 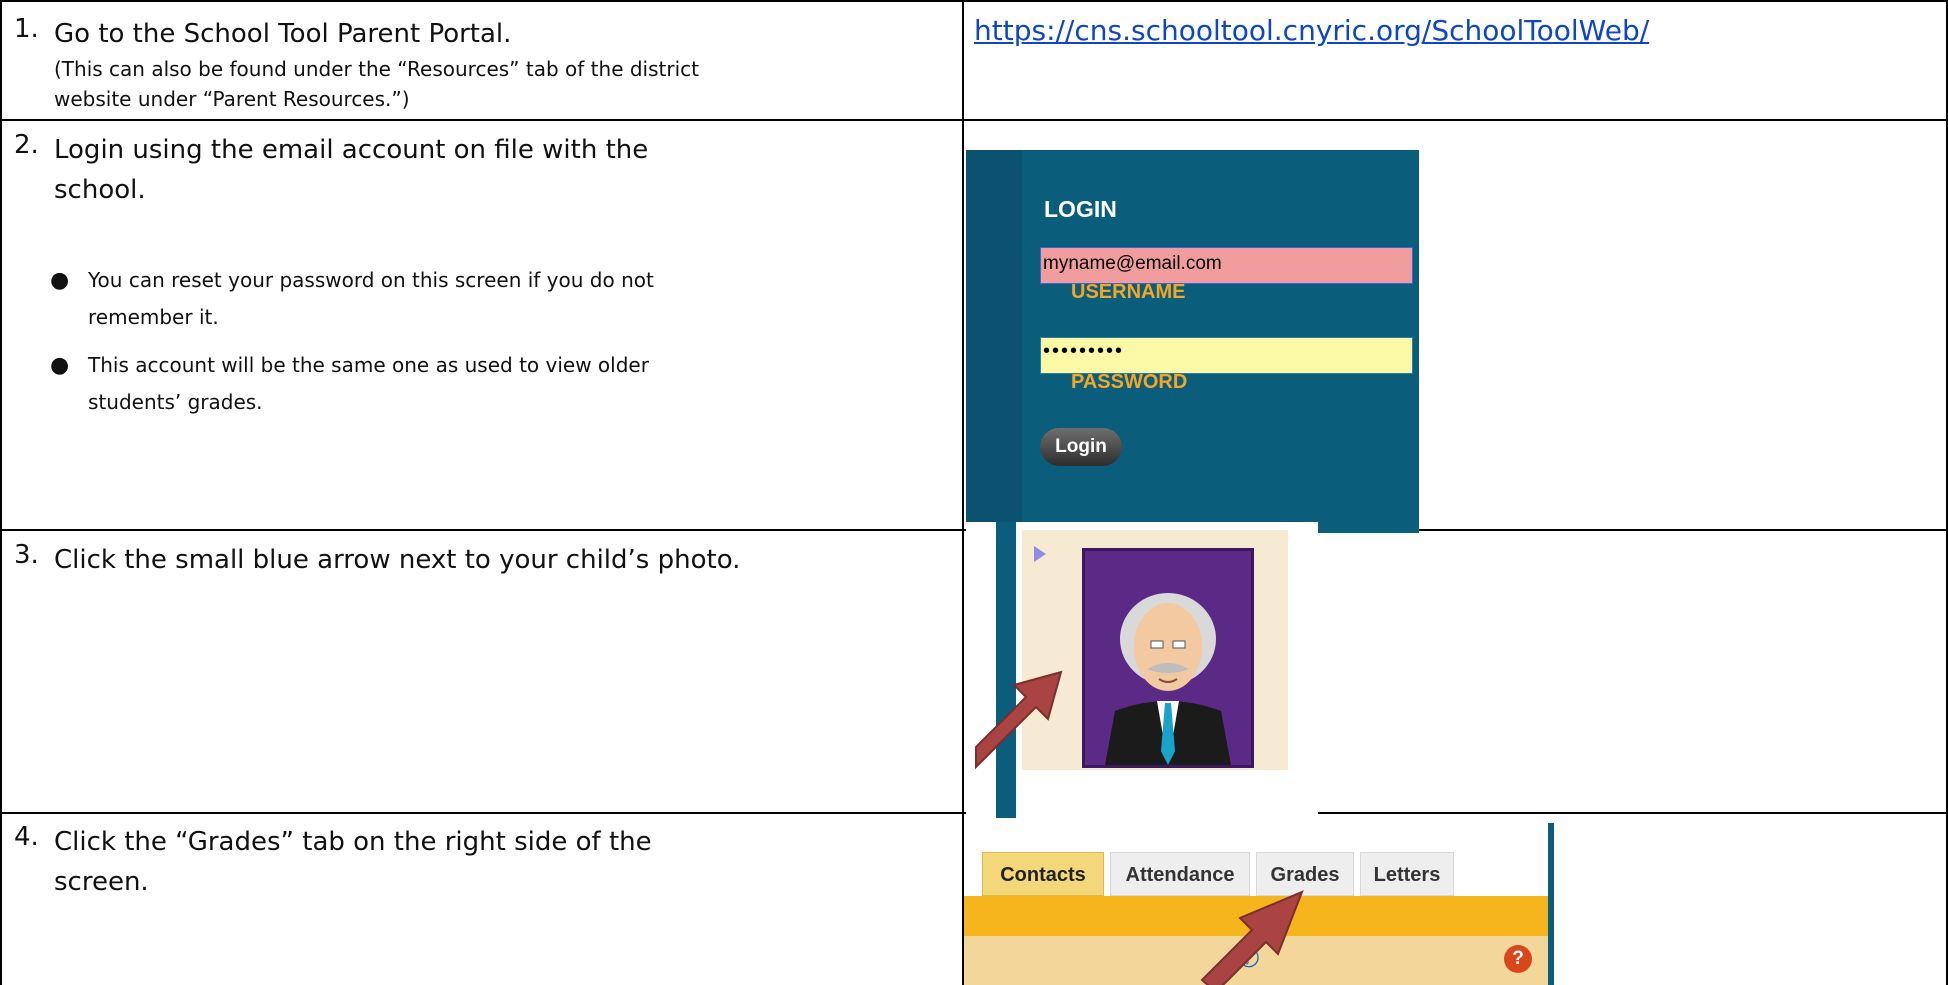 What do you see at coordinates (994, 341) in the screenshot?
I see `panel-stripe` at bounding box center [994, 341].